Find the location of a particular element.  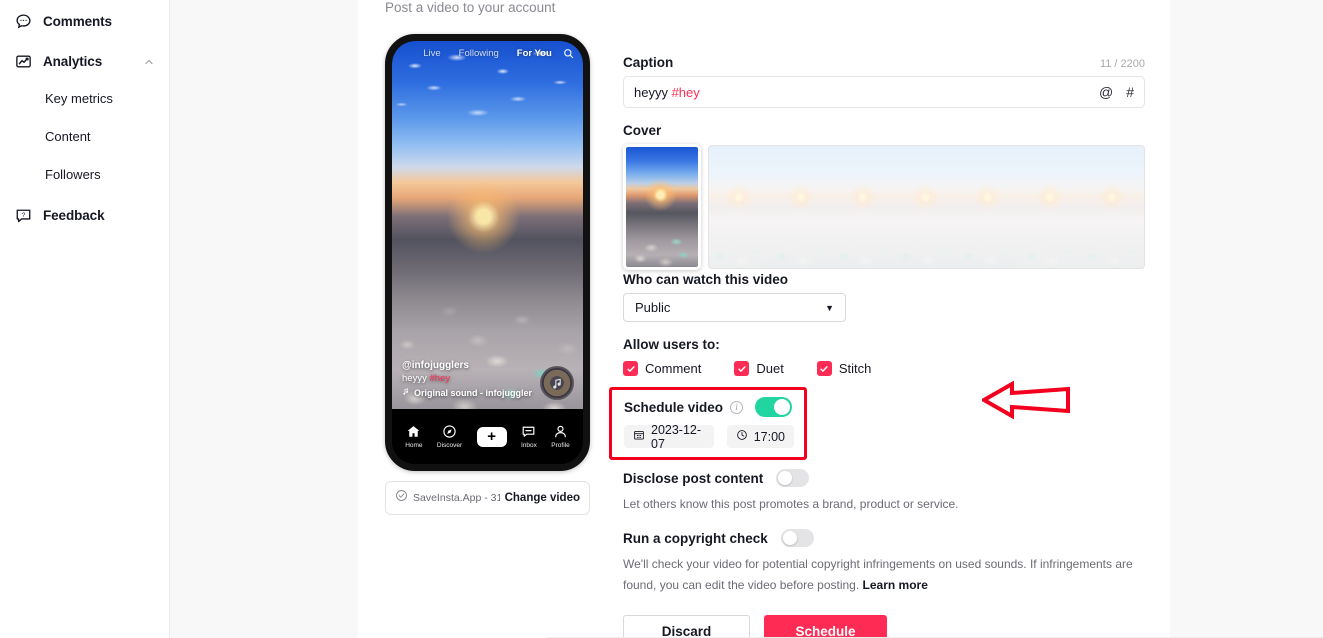

checkbox-stitch: Stitch is located at coordinates (844, 368).